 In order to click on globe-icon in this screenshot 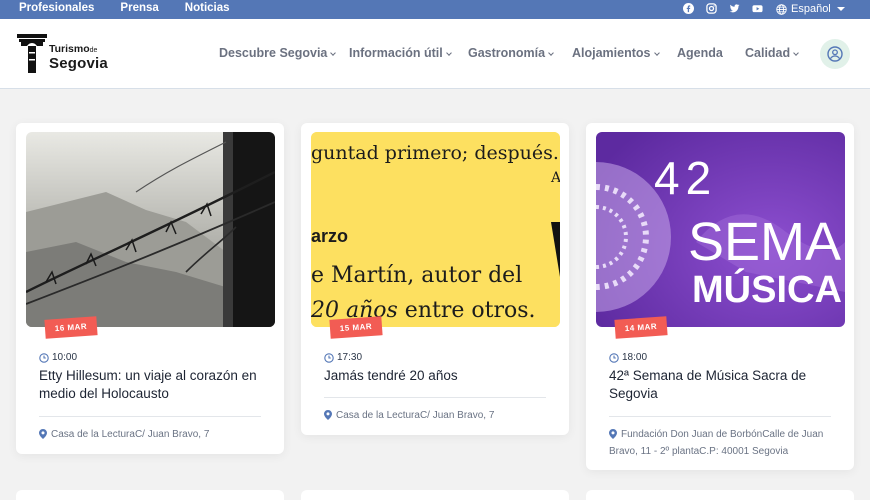, I will do `click(781, 9)`.